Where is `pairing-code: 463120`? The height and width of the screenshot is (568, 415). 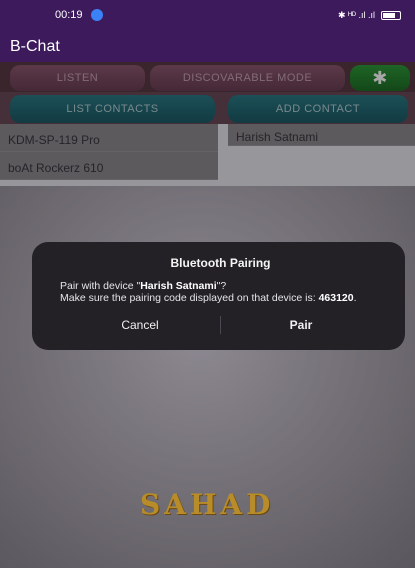
pairing-code: 463120 is located at coordinates (336, 298).